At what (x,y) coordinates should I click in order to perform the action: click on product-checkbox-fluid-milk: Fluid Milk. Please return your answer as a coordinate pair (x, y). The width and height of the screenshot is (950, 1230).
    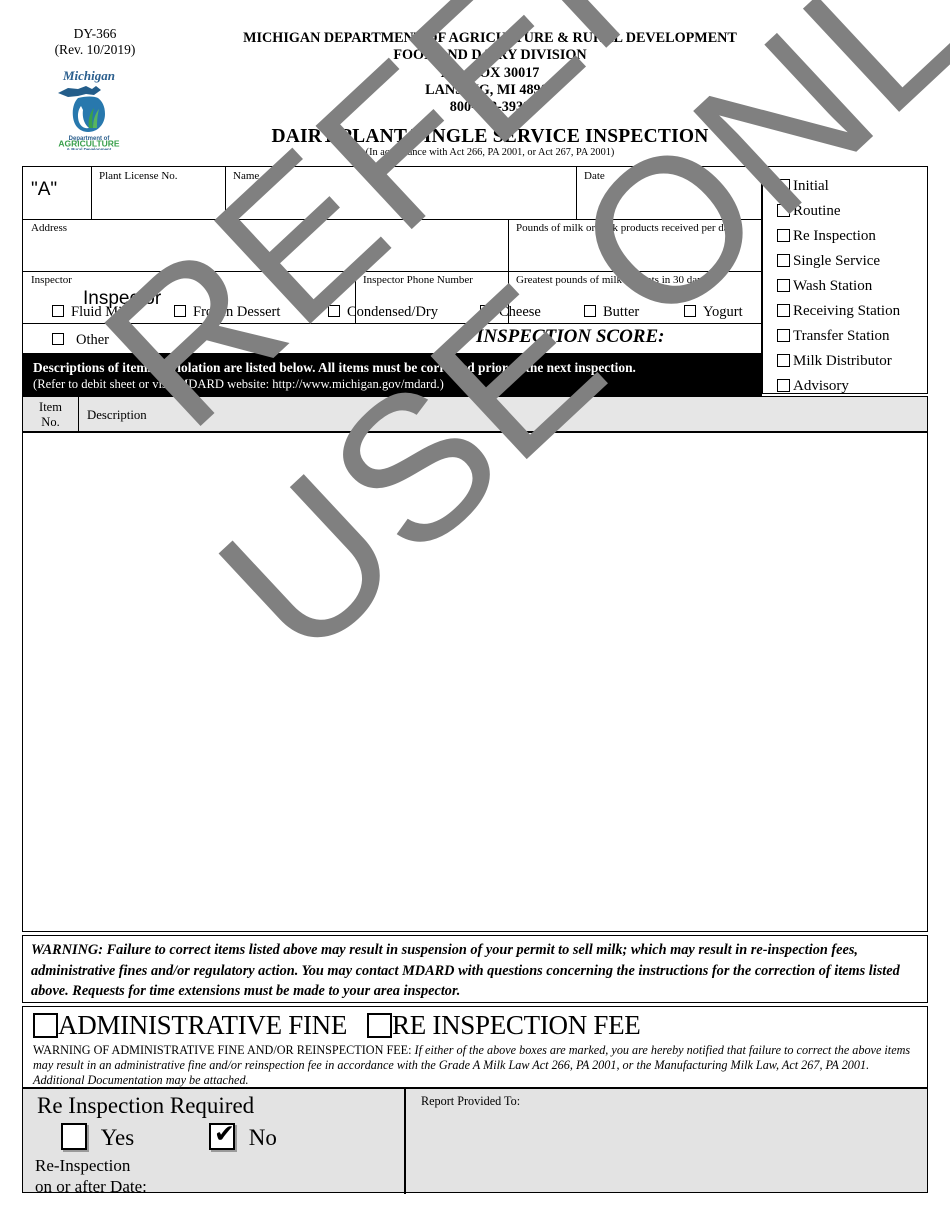
    Looking at the image, I should click on (92, 312).